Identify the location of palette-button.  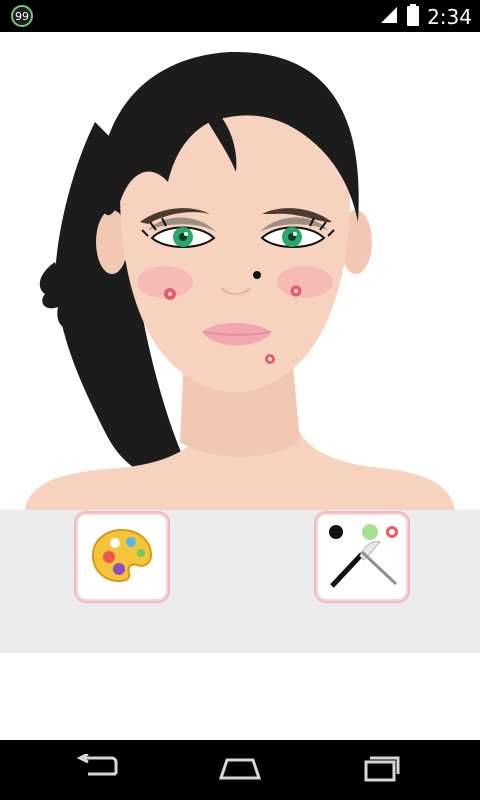
(122, 557).